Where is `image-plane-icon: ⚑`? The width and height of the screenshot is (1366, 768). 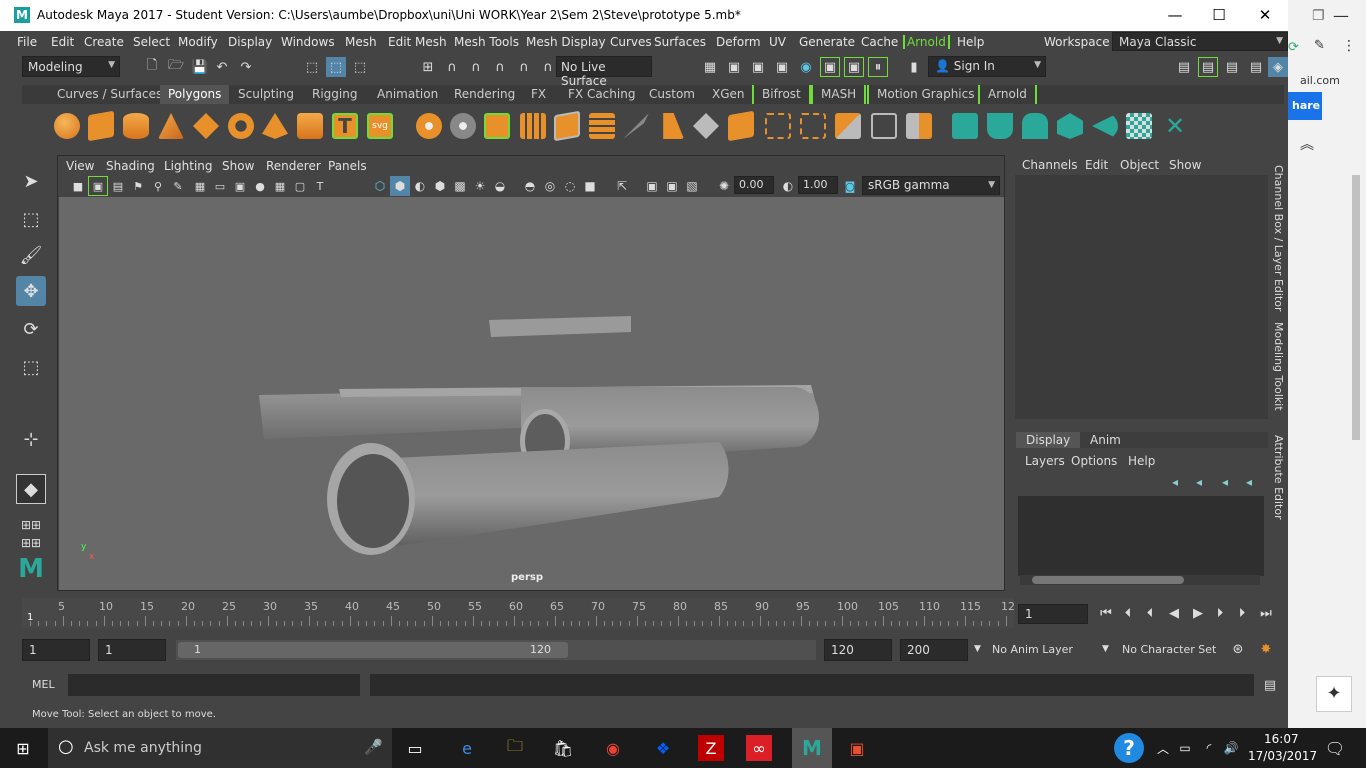
image-plane-icon: ⚑ is located at coordinates (138, 186).